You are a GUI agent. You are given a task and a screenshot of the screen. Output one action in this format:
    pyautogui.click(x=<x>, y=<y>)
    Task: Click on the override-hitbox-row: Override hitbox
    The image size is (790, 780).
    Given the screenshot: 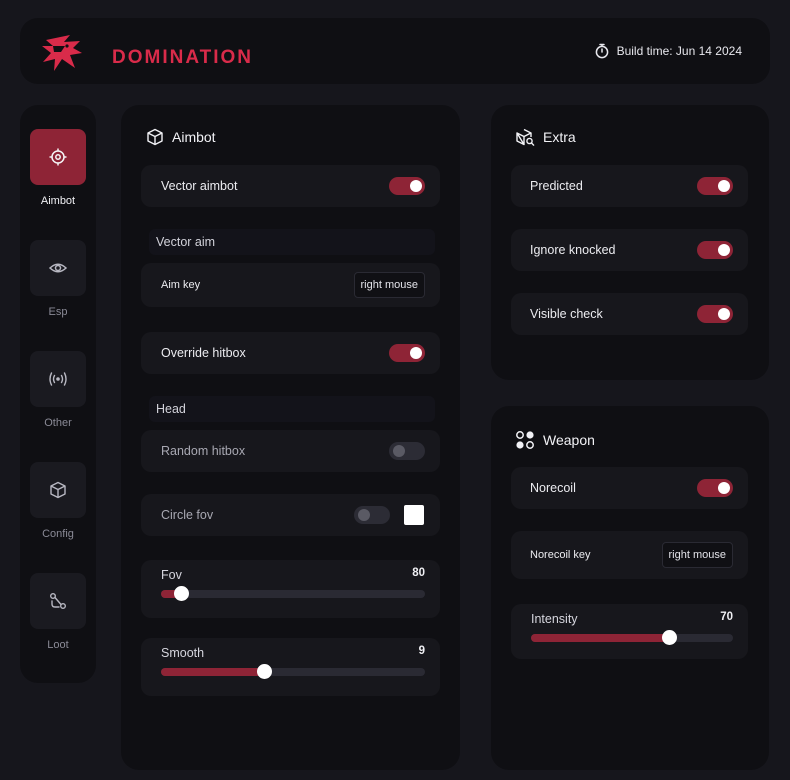 What is the action you would take?
    pyautogui.click(x=290, y=353)
    